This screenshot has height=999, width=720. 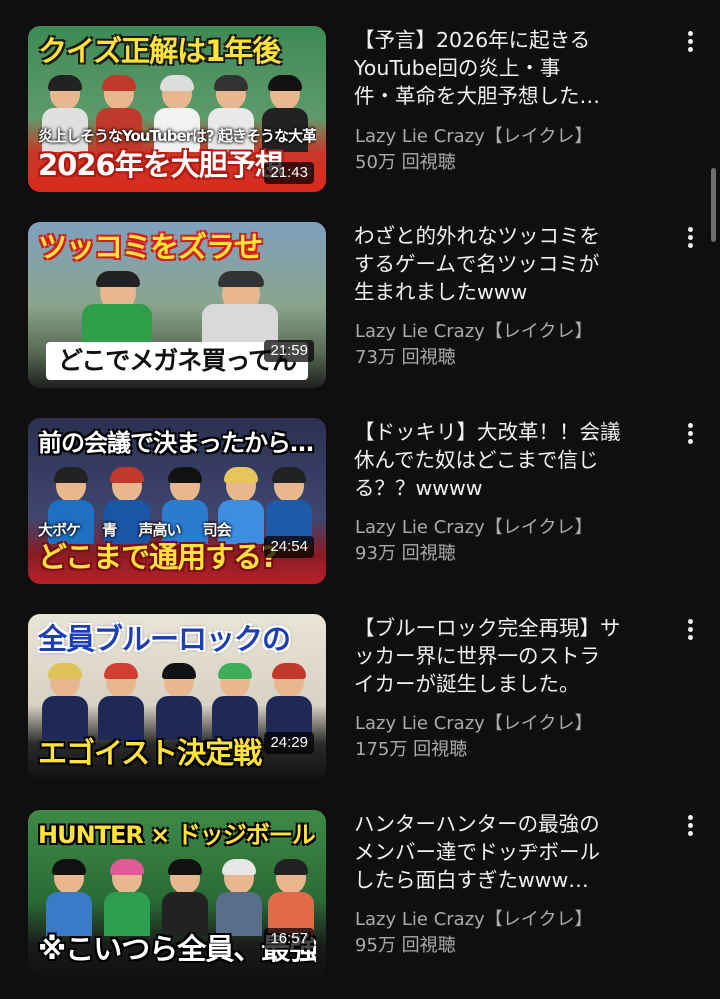 What do you see at coordinates (289, 547) in the screenshot?
I see `video-duration: 24:54` at bounding box center [289, 547].